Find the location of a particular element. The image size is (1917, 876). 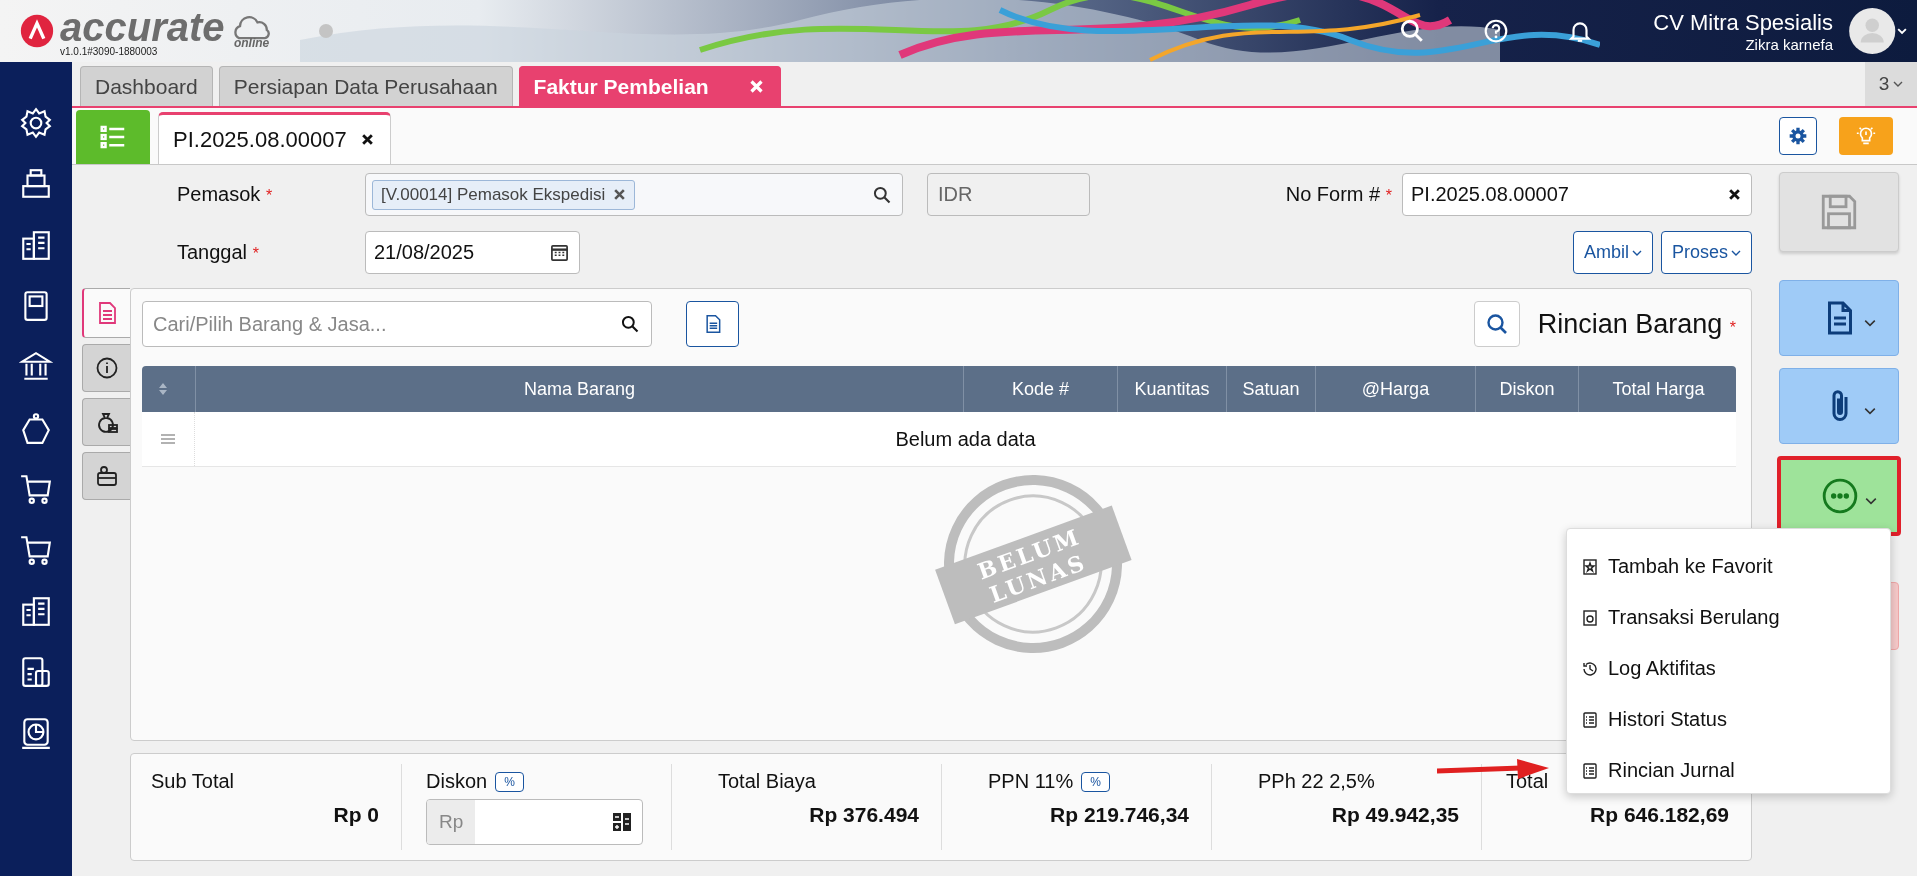

calculator-icon is located at coordinates (622, 822).